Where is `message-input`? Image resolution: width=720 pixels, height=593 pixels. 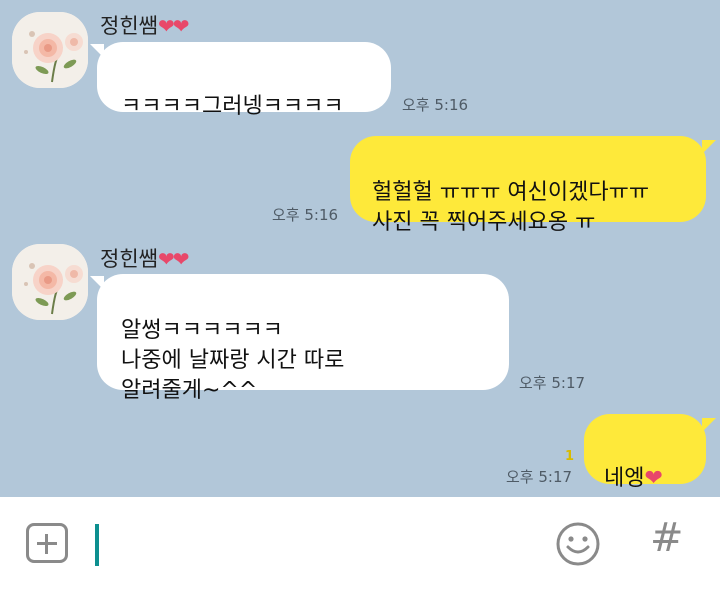
message-input is located at coordinates (322, 546).